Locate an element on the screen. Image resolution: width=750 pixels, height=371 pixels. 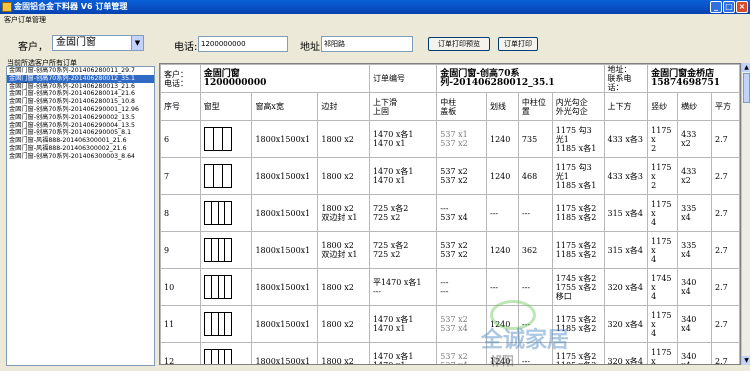
cell-cover: --- 537 x4 is located at coordinates (461, 213).